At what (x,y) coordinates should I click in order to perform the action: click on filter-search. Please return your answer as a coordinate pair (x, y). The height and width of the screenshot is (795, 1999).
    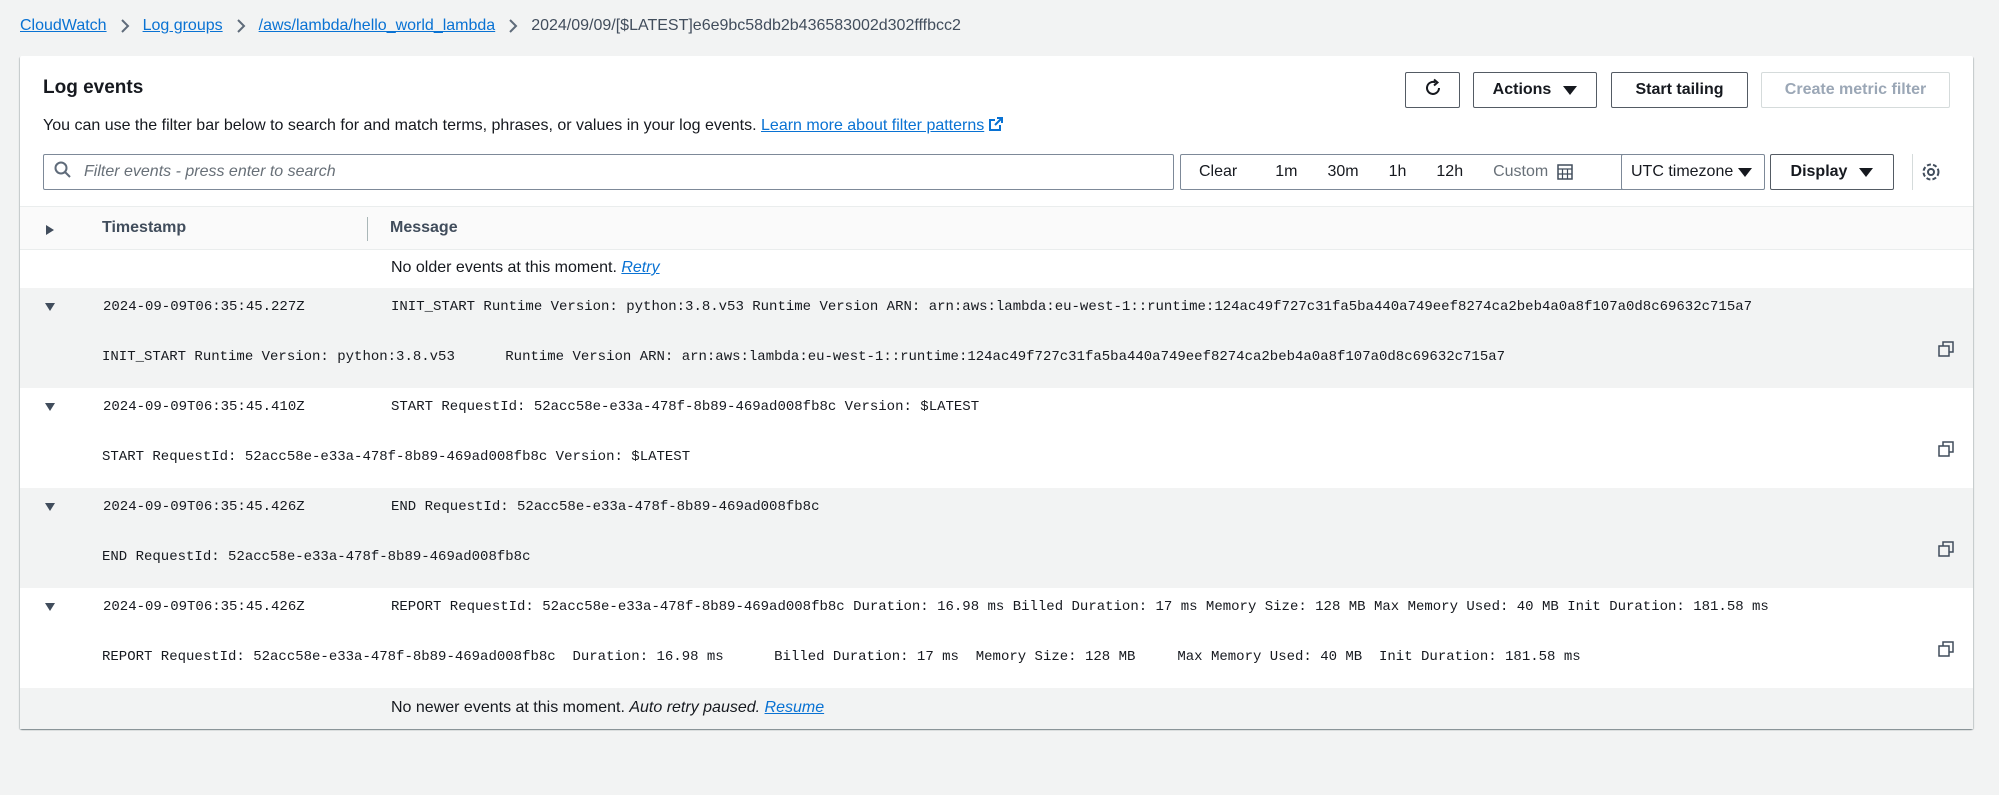
    Looking at the image, I should click on (608, 172).